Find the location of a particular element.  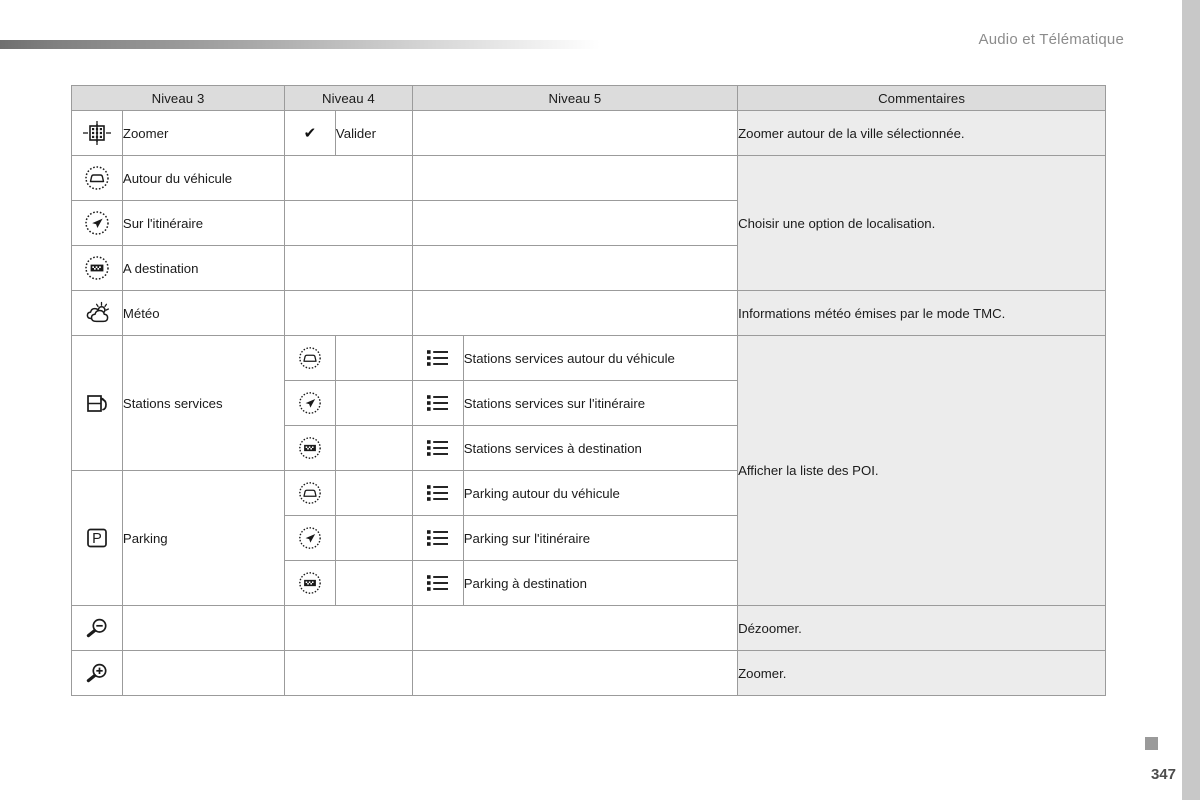

table-row: Zoomer. is located at coordinates (588, 673).